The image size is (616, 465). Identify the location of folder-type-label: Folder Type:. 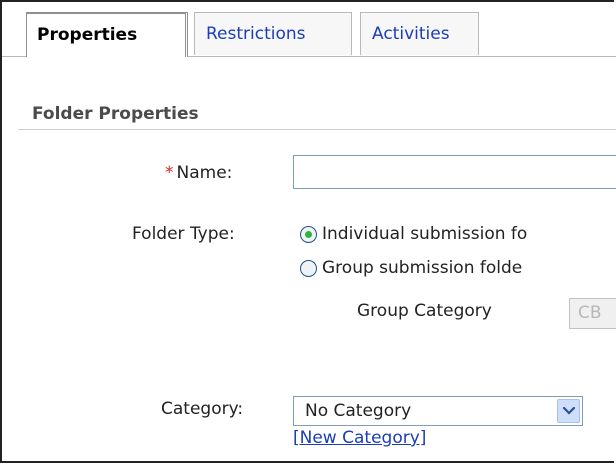
(183, 234).